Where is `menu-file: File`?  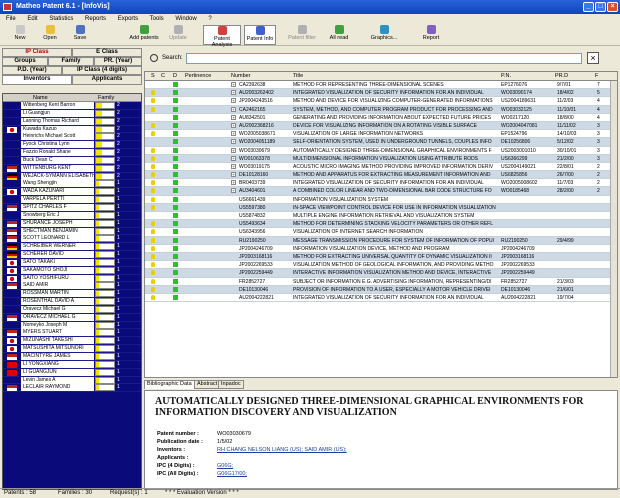
menu-file: File is located at coordinates (11, 19).